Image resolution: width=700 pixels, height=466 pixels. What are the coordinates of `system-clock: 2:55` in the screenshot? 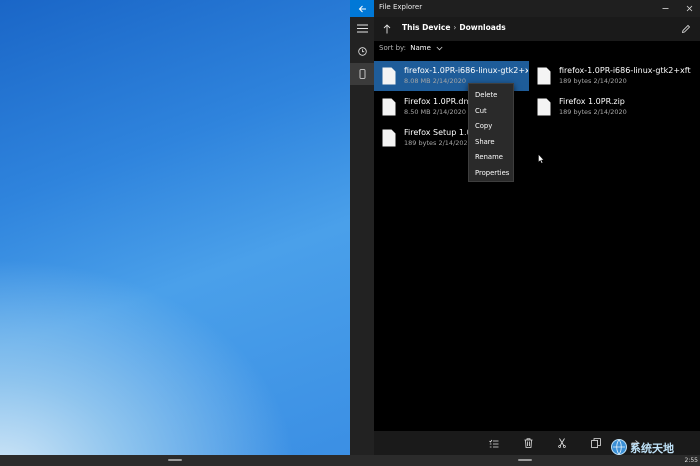 It's located at (691, 460).